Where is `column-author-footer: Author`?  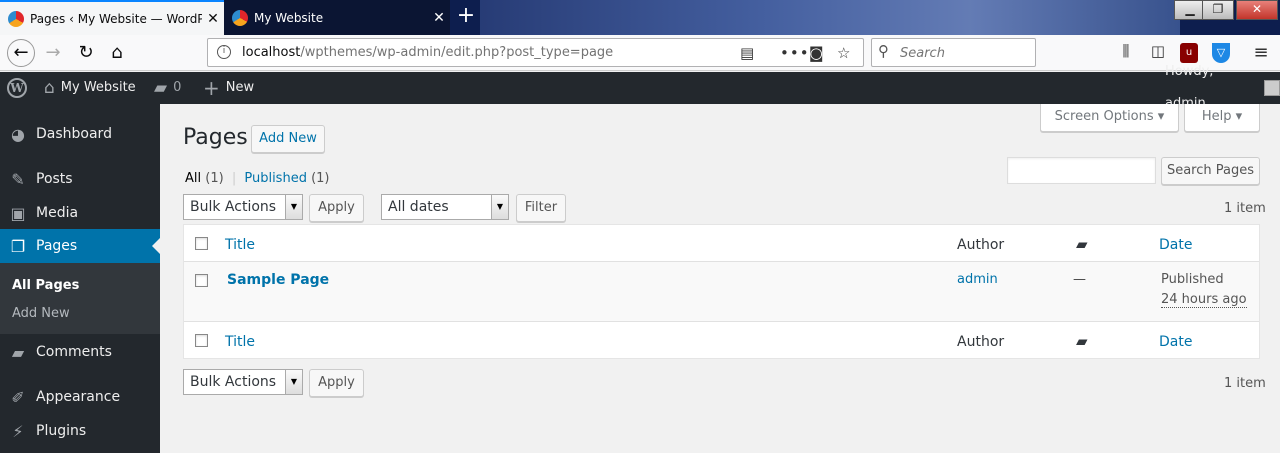
column-author-footer: Author is located at coordinates (981, 342).